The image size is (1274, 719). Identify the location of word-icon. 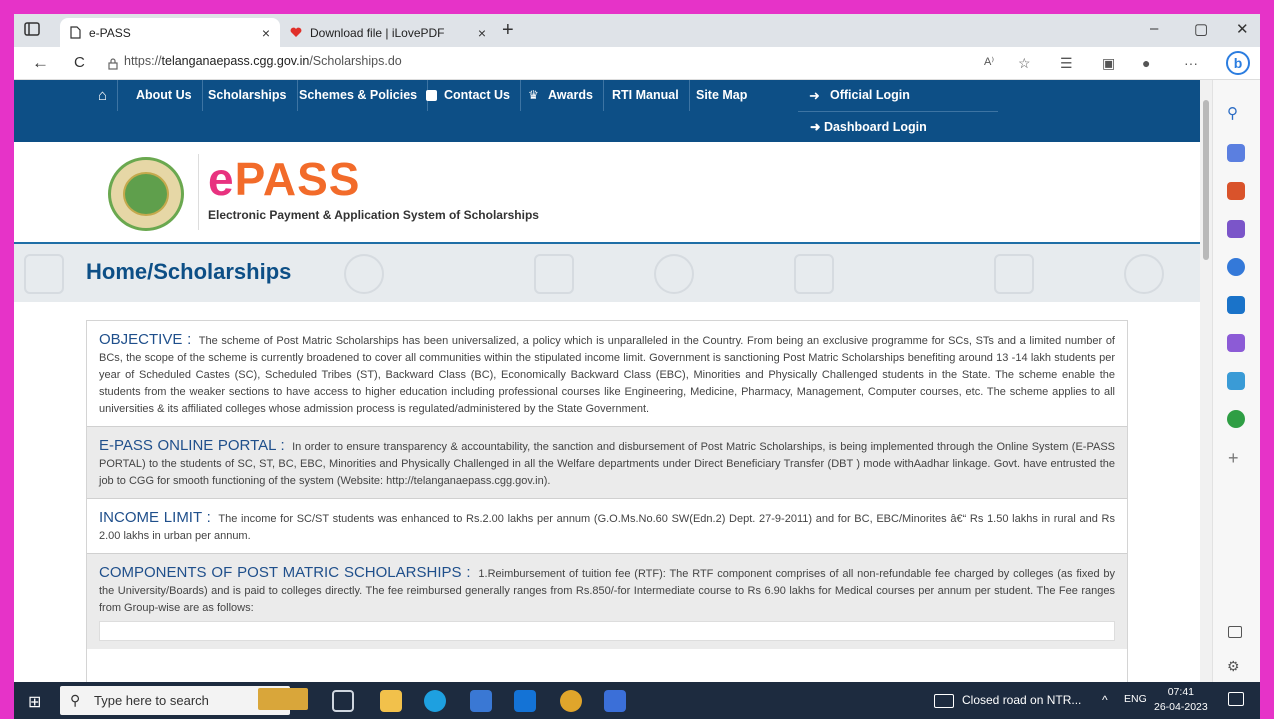
(615, 701).